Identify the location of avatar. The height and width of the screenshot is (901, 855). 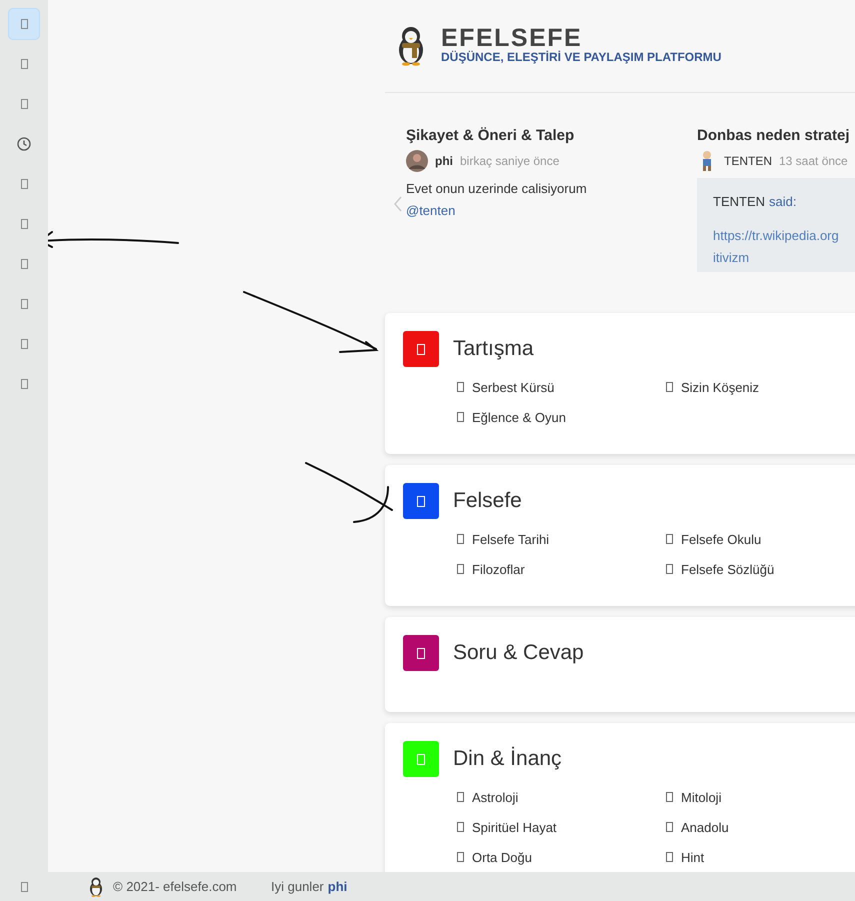
(417, 161).